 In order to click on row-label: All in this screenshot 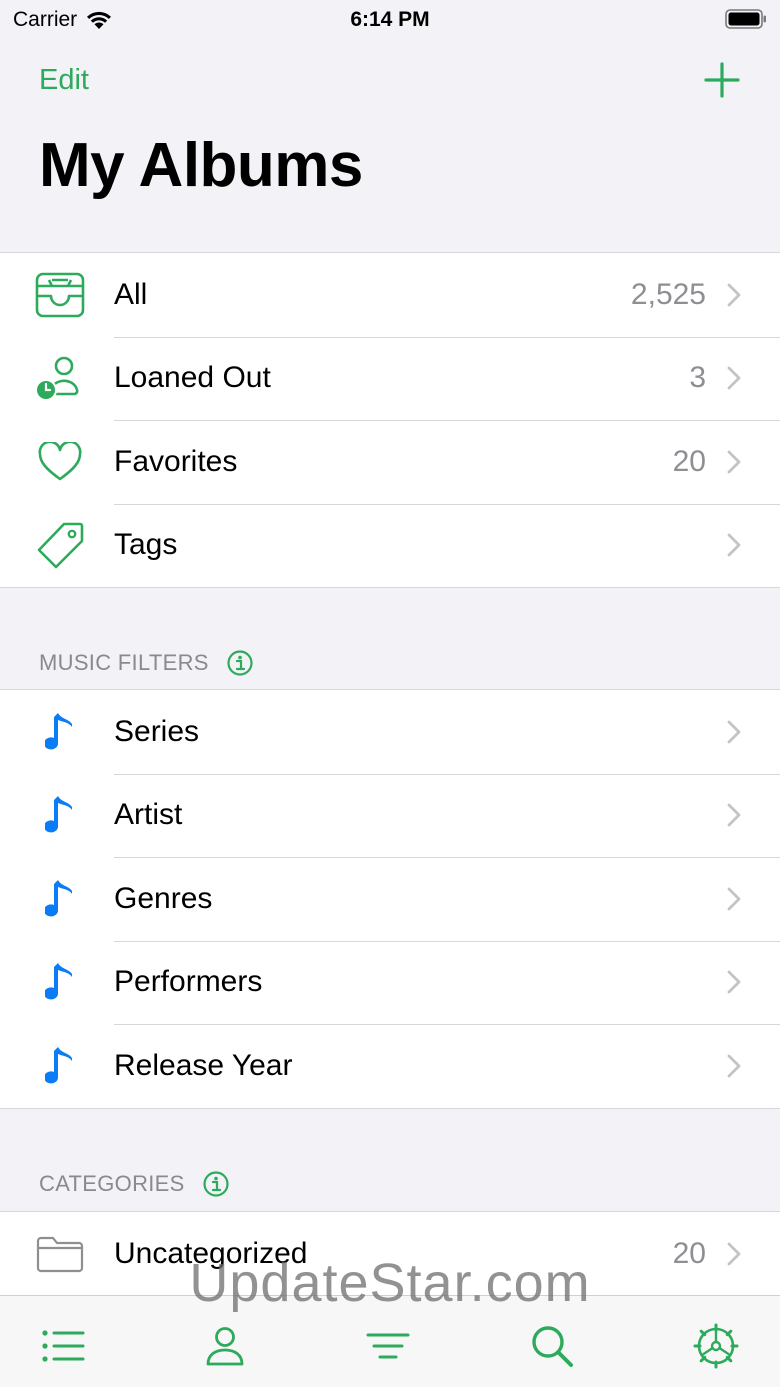, I will do `click(131, 294)`.